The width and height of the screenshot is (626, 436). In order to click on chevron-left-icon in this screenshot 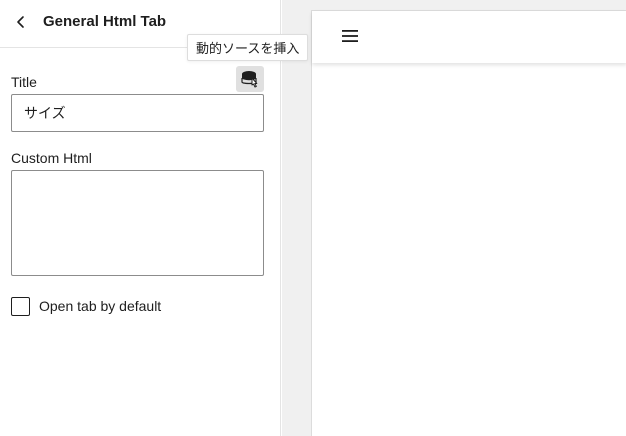, I will do `click(20, 22)`.